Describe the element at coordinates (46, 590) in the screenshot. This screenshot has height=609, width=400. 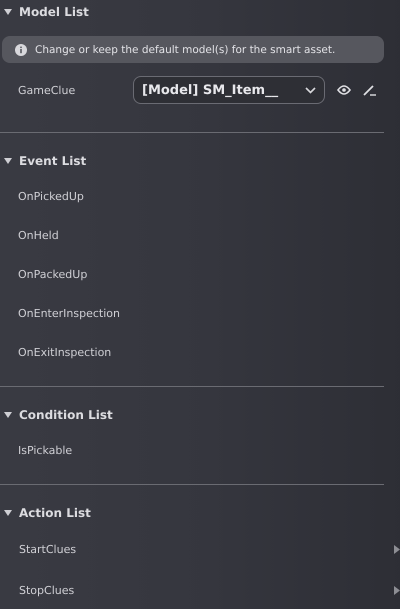
I see `list-item: StopClues` at that location.